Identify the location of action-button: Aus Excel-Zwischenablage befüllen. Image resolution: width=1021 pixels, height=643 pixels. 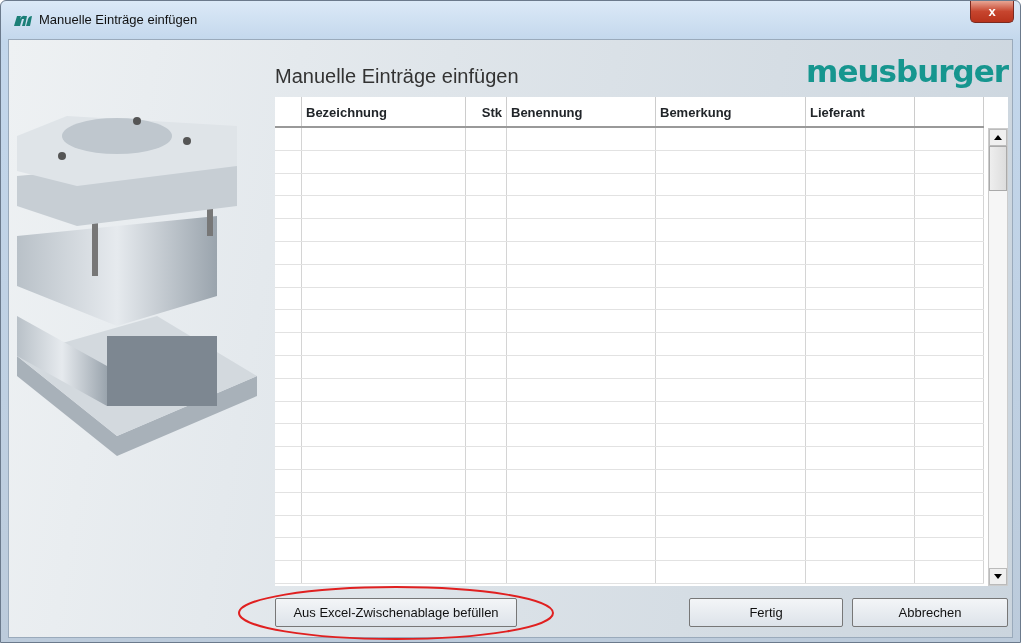
(396, 612).